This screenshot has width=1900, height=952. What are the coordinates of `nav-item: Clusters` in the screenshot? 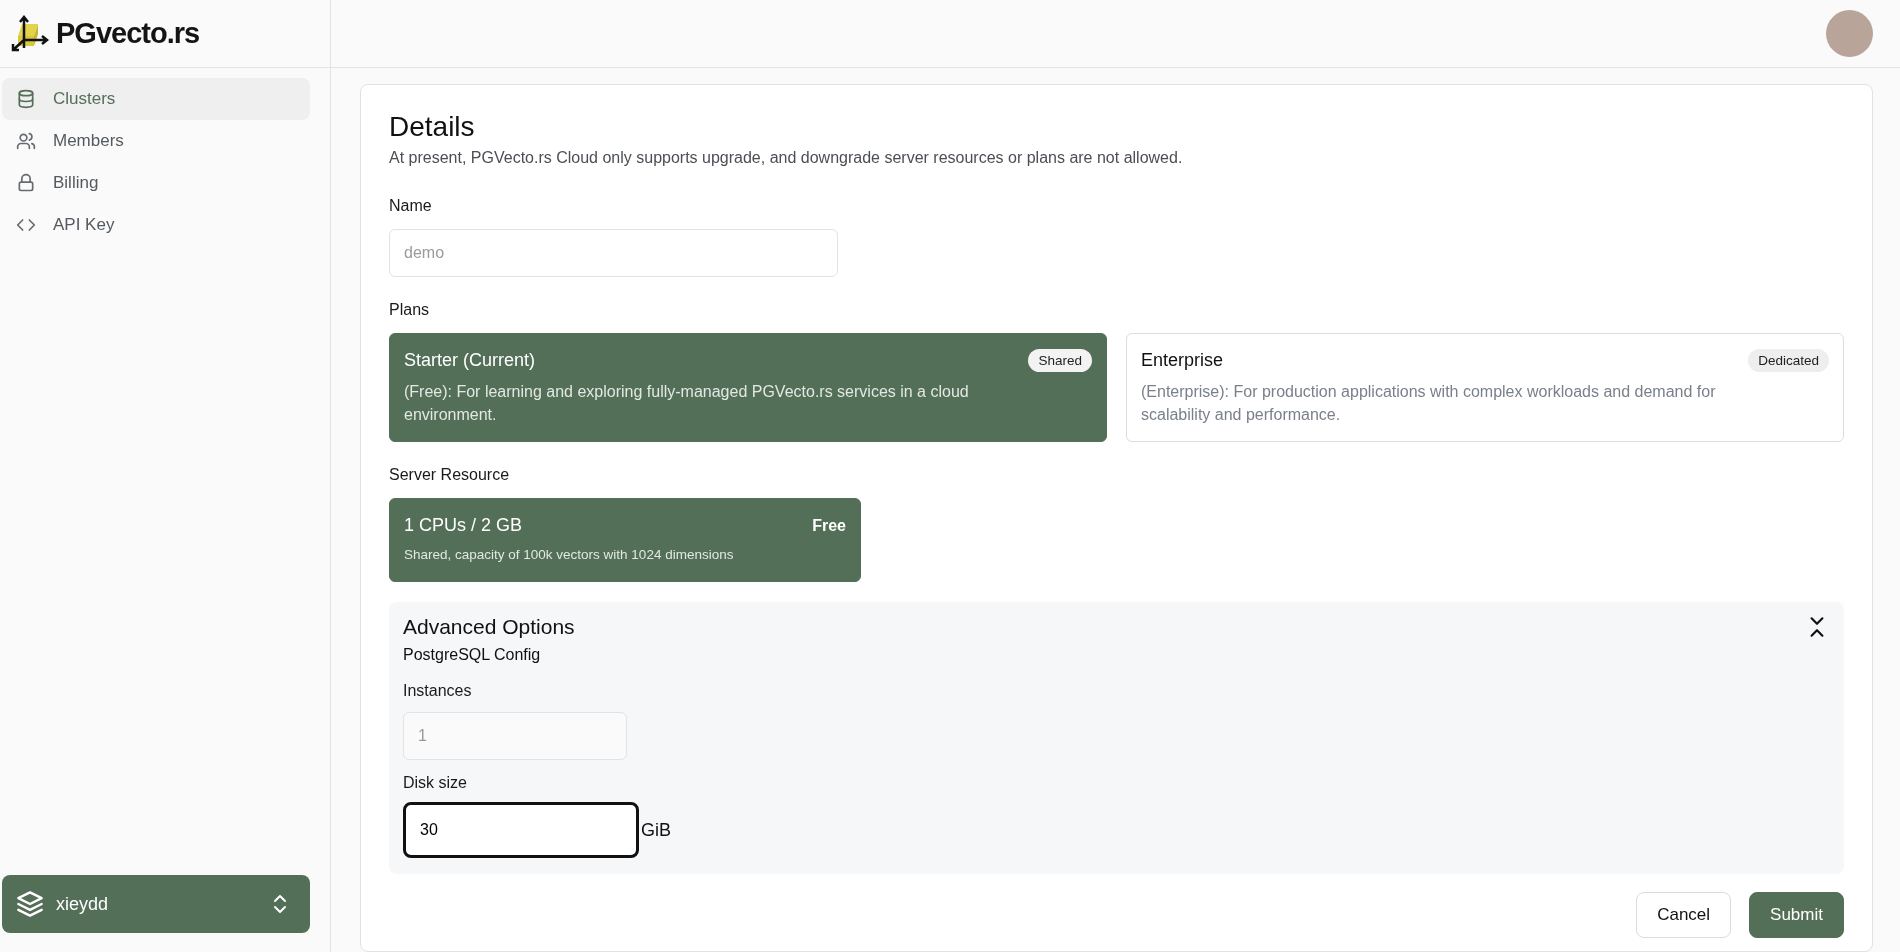 It's located at (156, 99).